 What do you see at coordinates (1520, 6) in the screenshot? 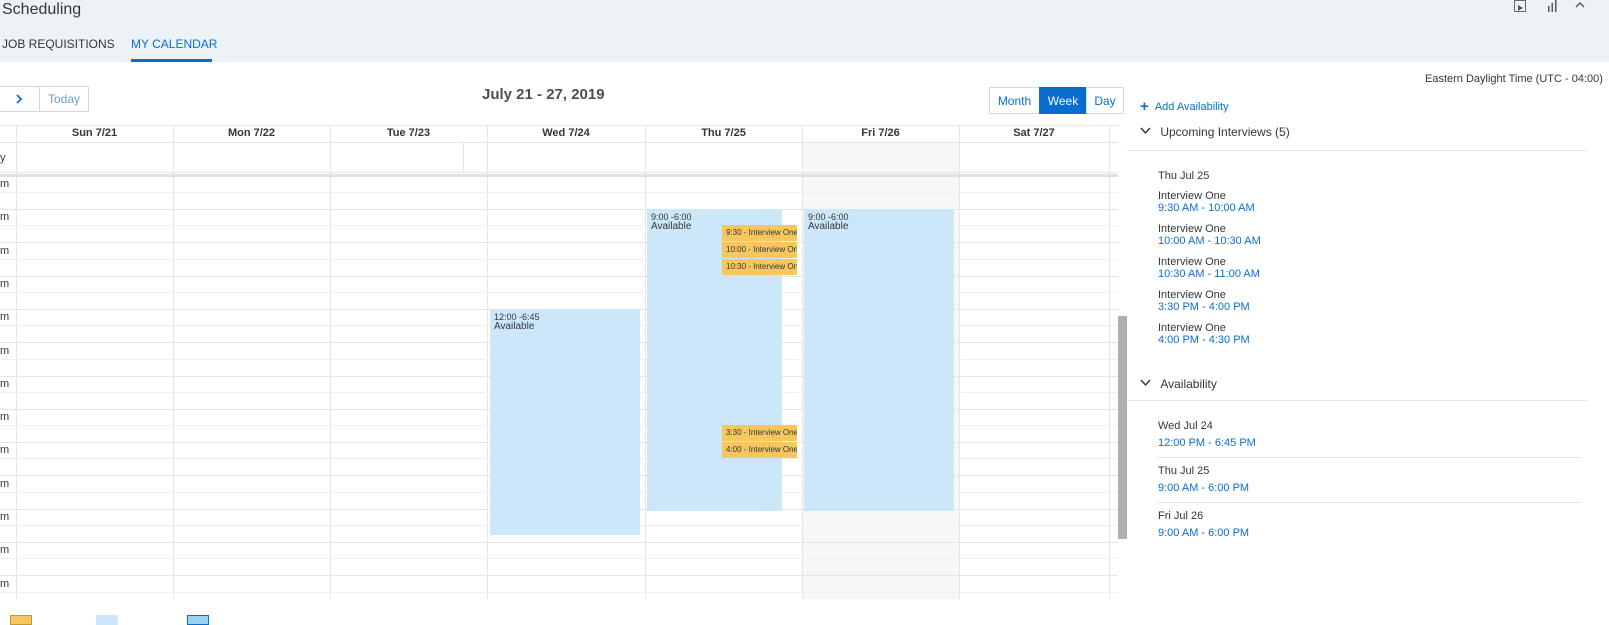
I see `play-icon` at bounding box center [1520, 6].